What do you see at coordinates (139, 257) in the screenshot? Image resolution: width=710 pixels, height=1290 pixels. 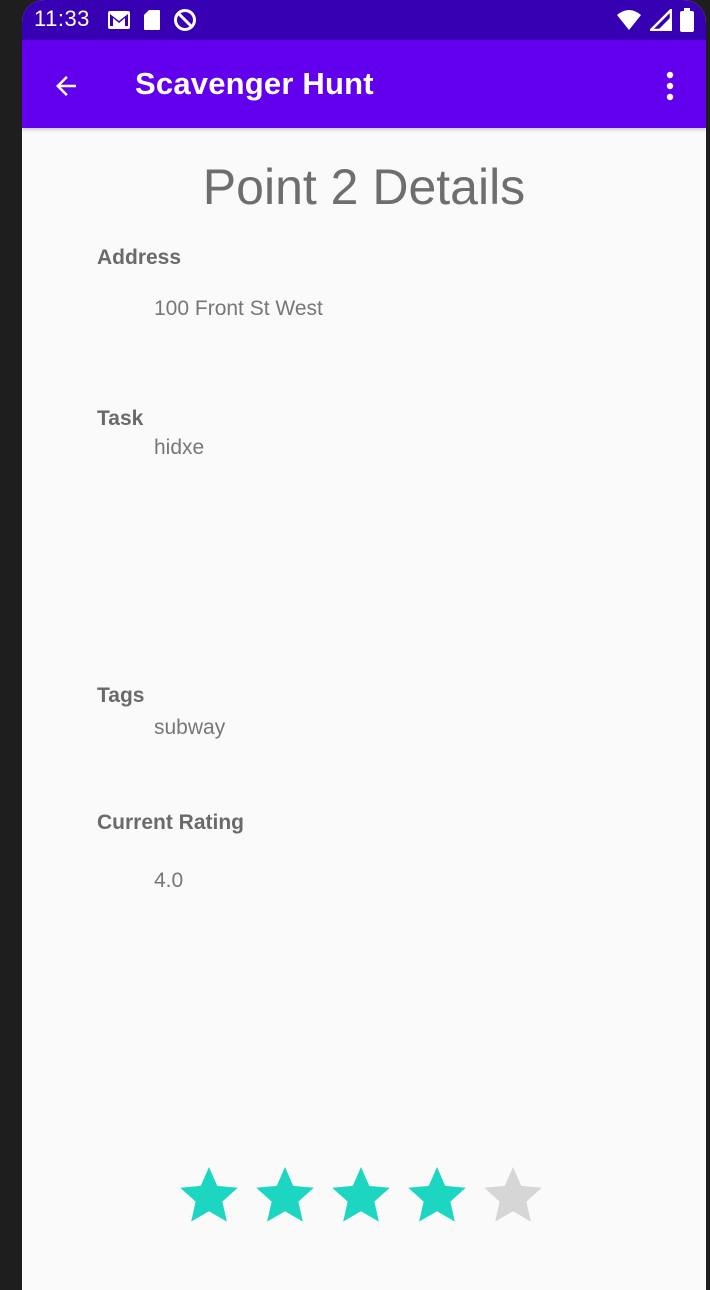 I see `address-label: Address` at bounding box center [139, 257].